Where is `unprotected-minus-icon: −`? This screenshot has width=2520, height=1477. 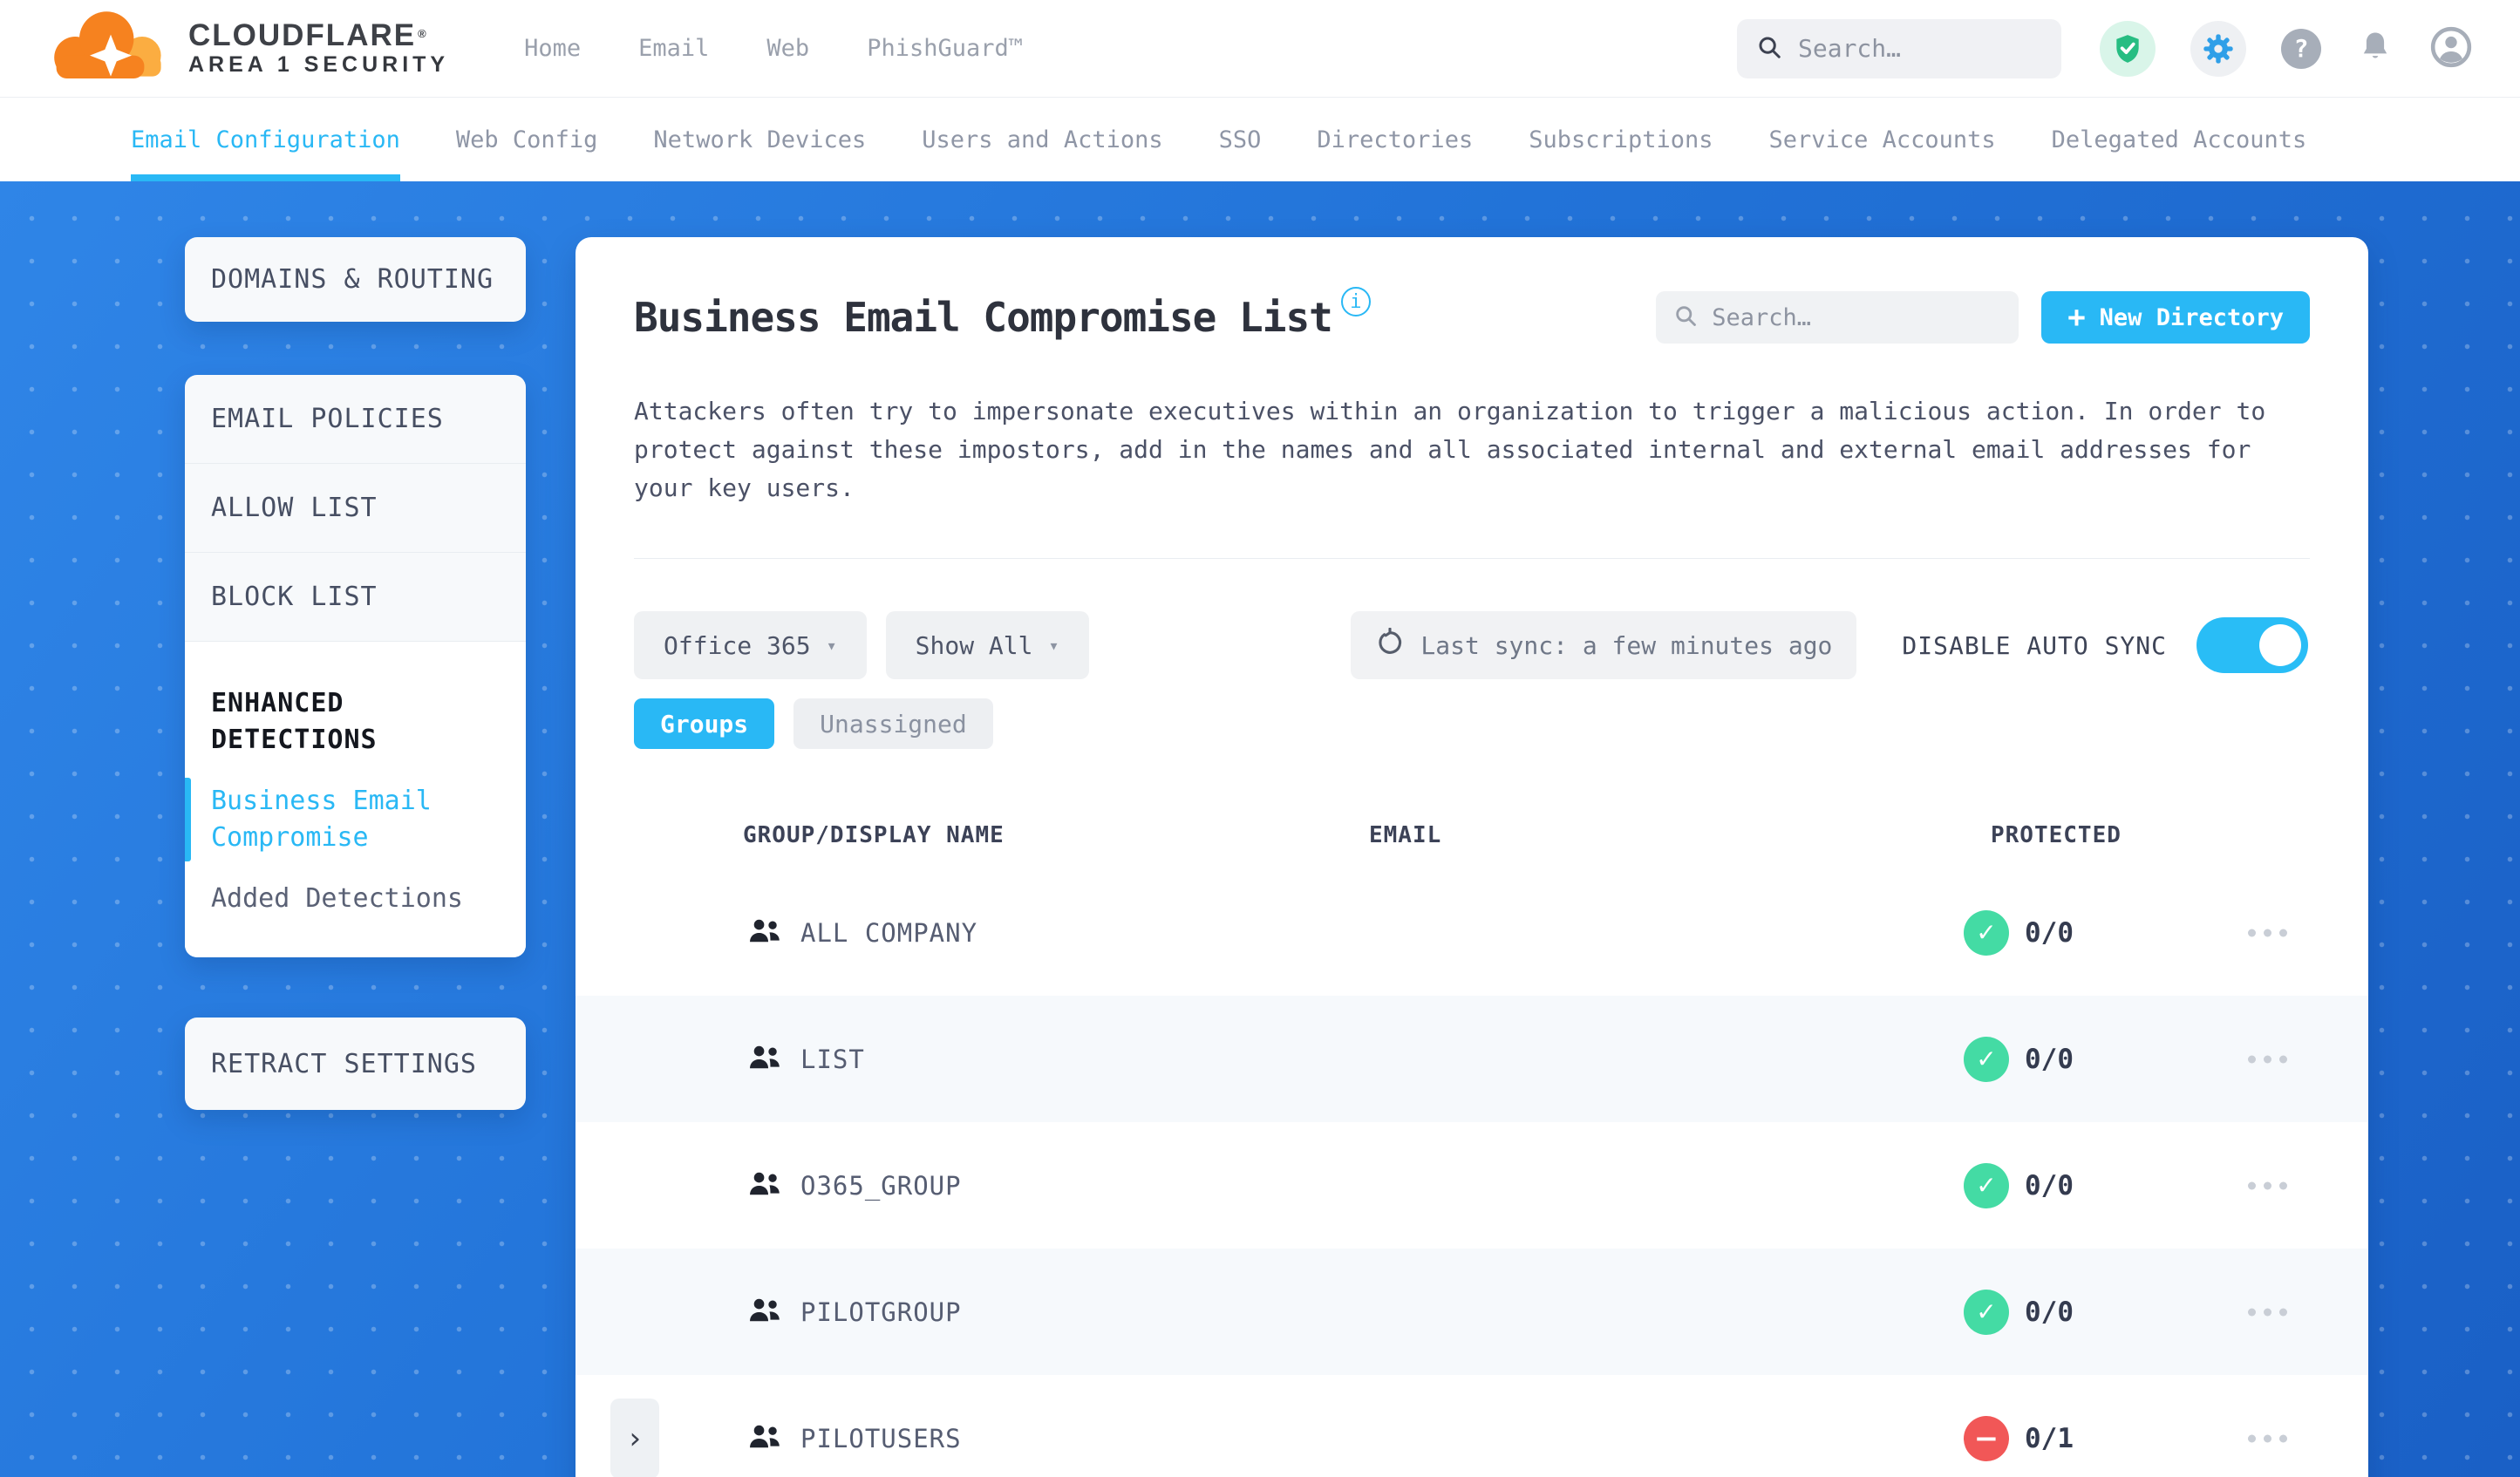
unprotected-minus-icon: − is located at coordinates (1986, 1438).